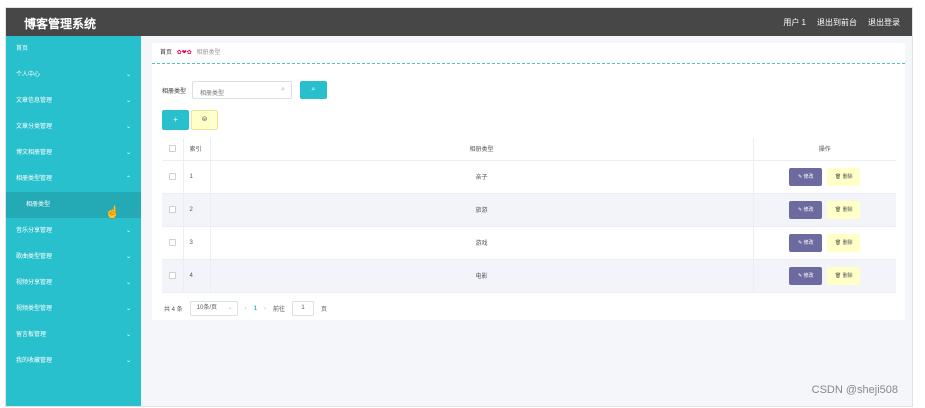 This screenshot has width=925, height=408. I want to click on select-all-cell, so click(172, 149).